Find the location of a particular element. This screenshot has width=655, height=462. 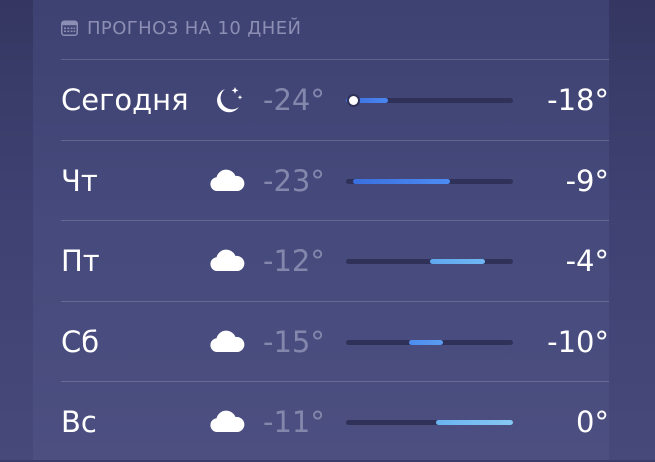

forecast-row-today: Сегодня -24° -18° is located at coordinates (335, 100).